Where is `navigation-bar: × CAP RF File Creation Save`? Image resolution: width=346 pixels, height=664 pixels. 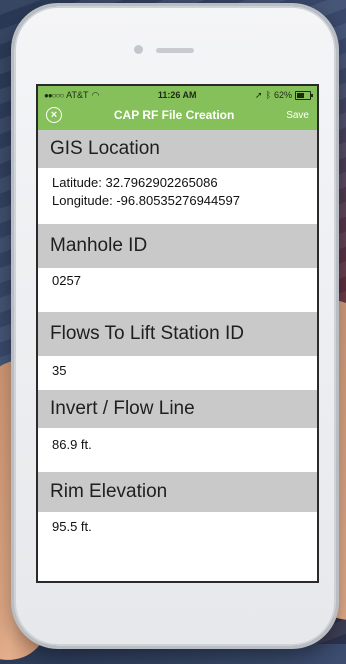
navigation-bar: × CAP RF File Creation Save is located at coordinates (177, 117).